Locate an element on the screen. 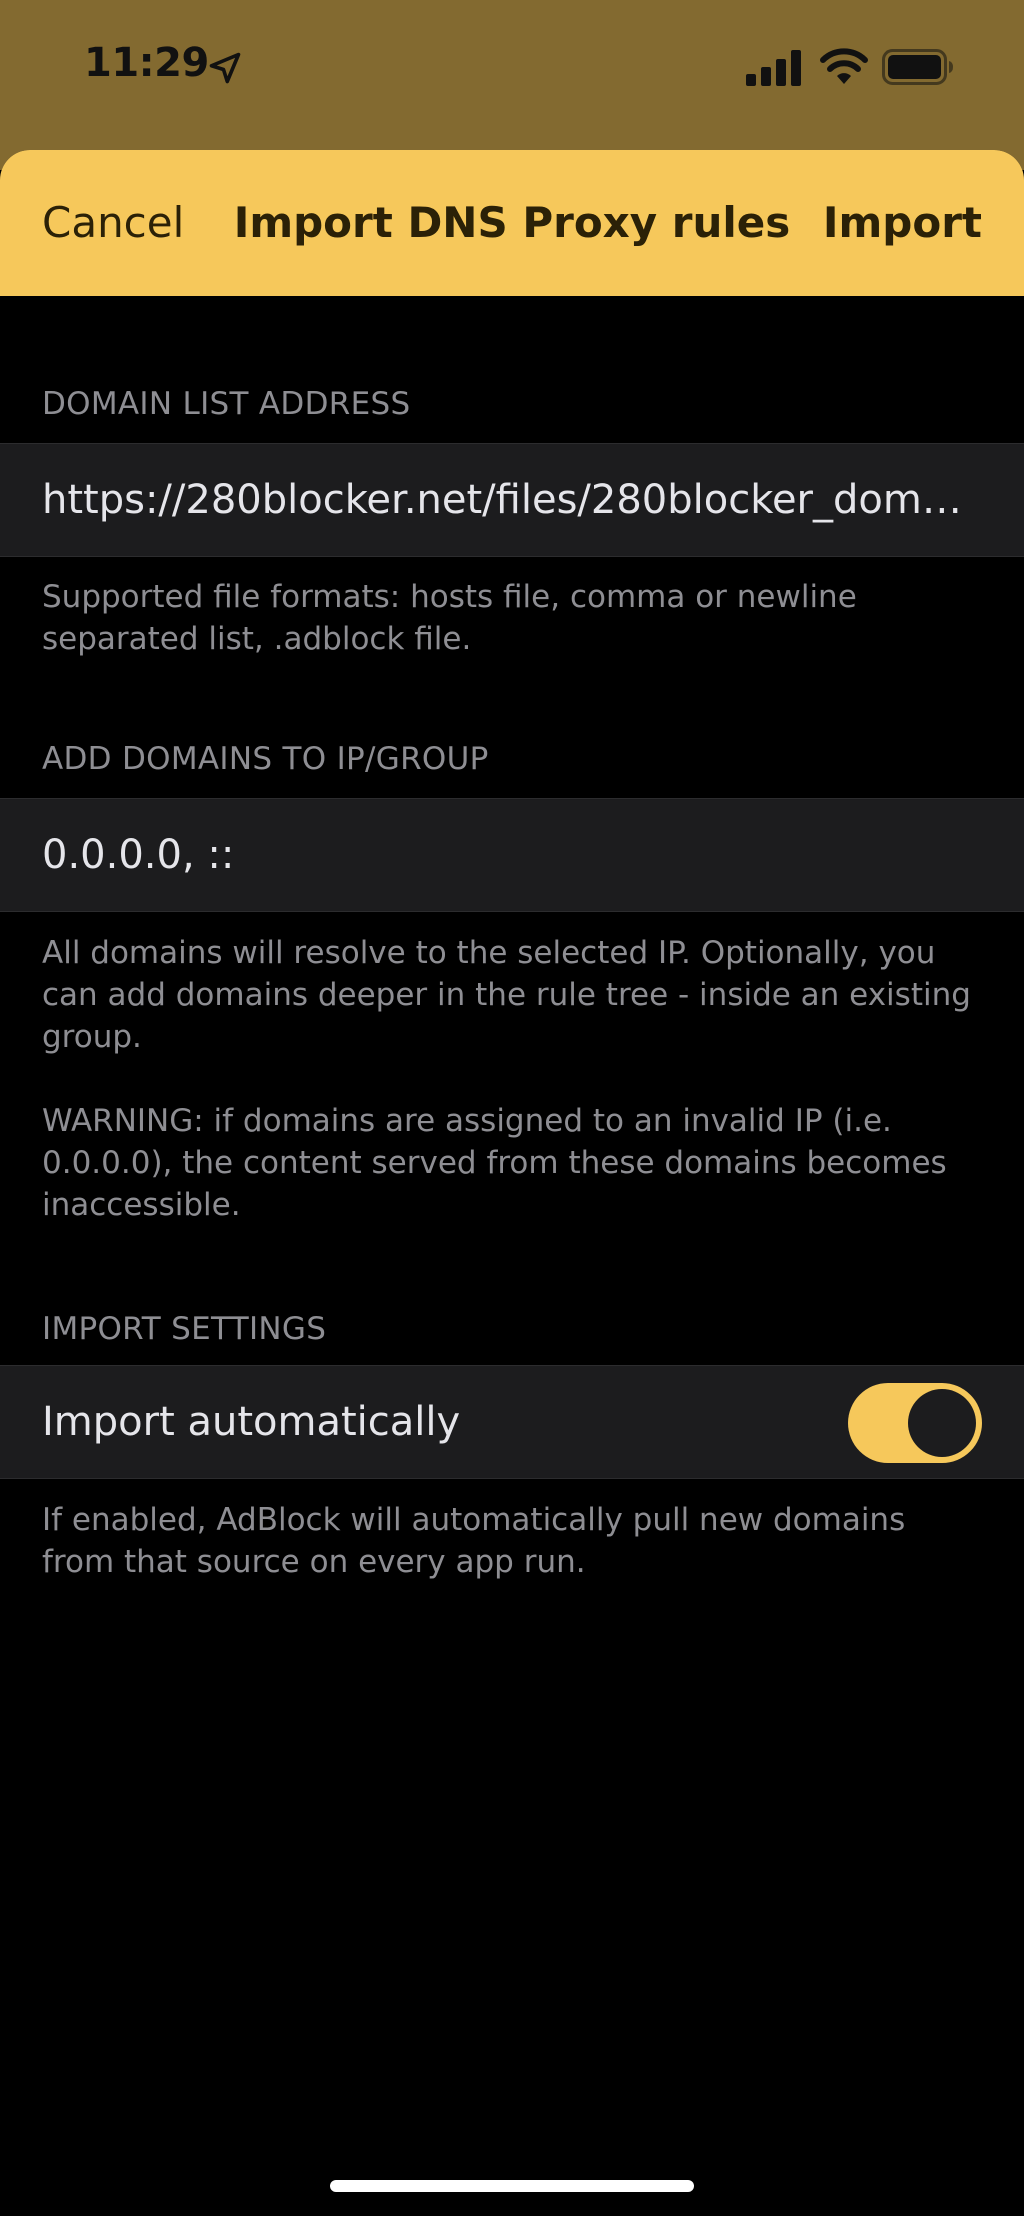  cellular-signal-icon is located at coordinates (773, 68).